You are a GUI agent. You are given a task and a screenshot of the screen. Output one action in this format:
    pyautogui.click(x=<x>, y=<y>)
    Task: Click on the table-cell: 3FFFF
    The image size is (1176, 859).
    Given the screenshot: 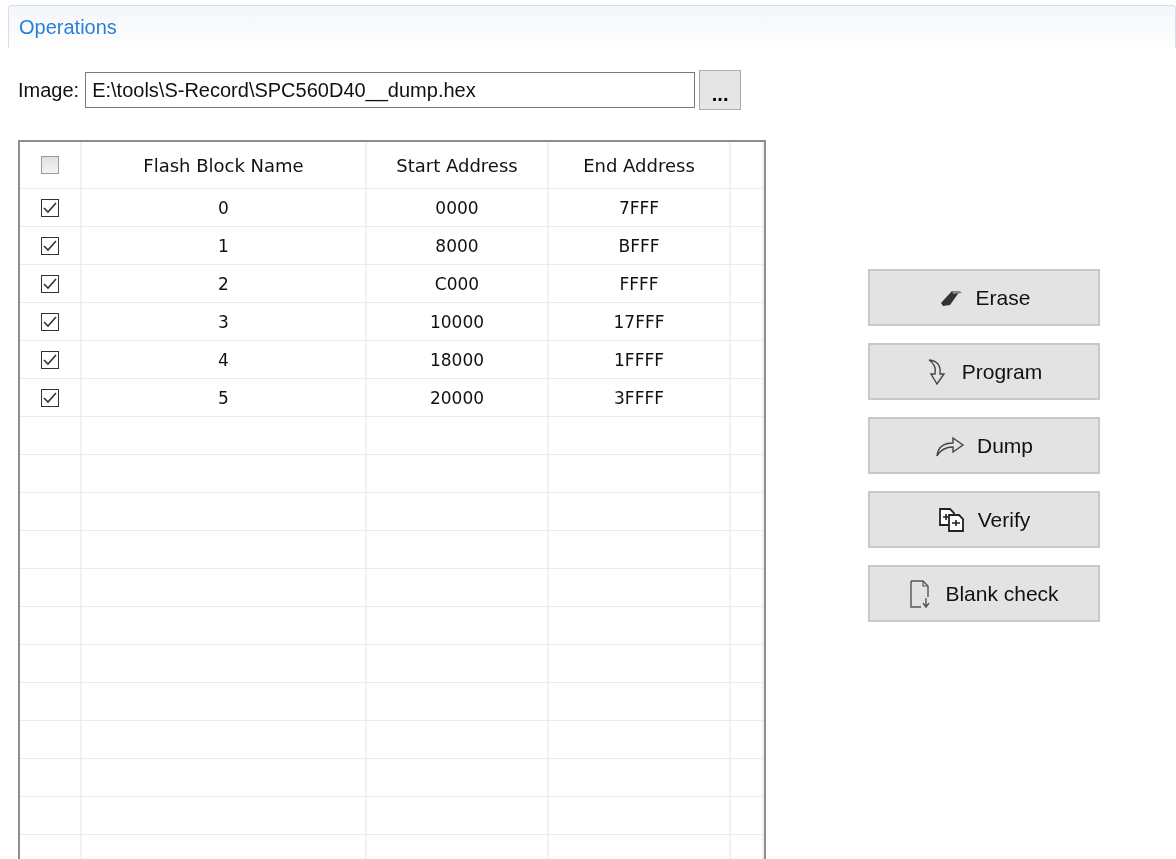 What is the action you would take?
    pyautogui.click(x=640, y=397)
    